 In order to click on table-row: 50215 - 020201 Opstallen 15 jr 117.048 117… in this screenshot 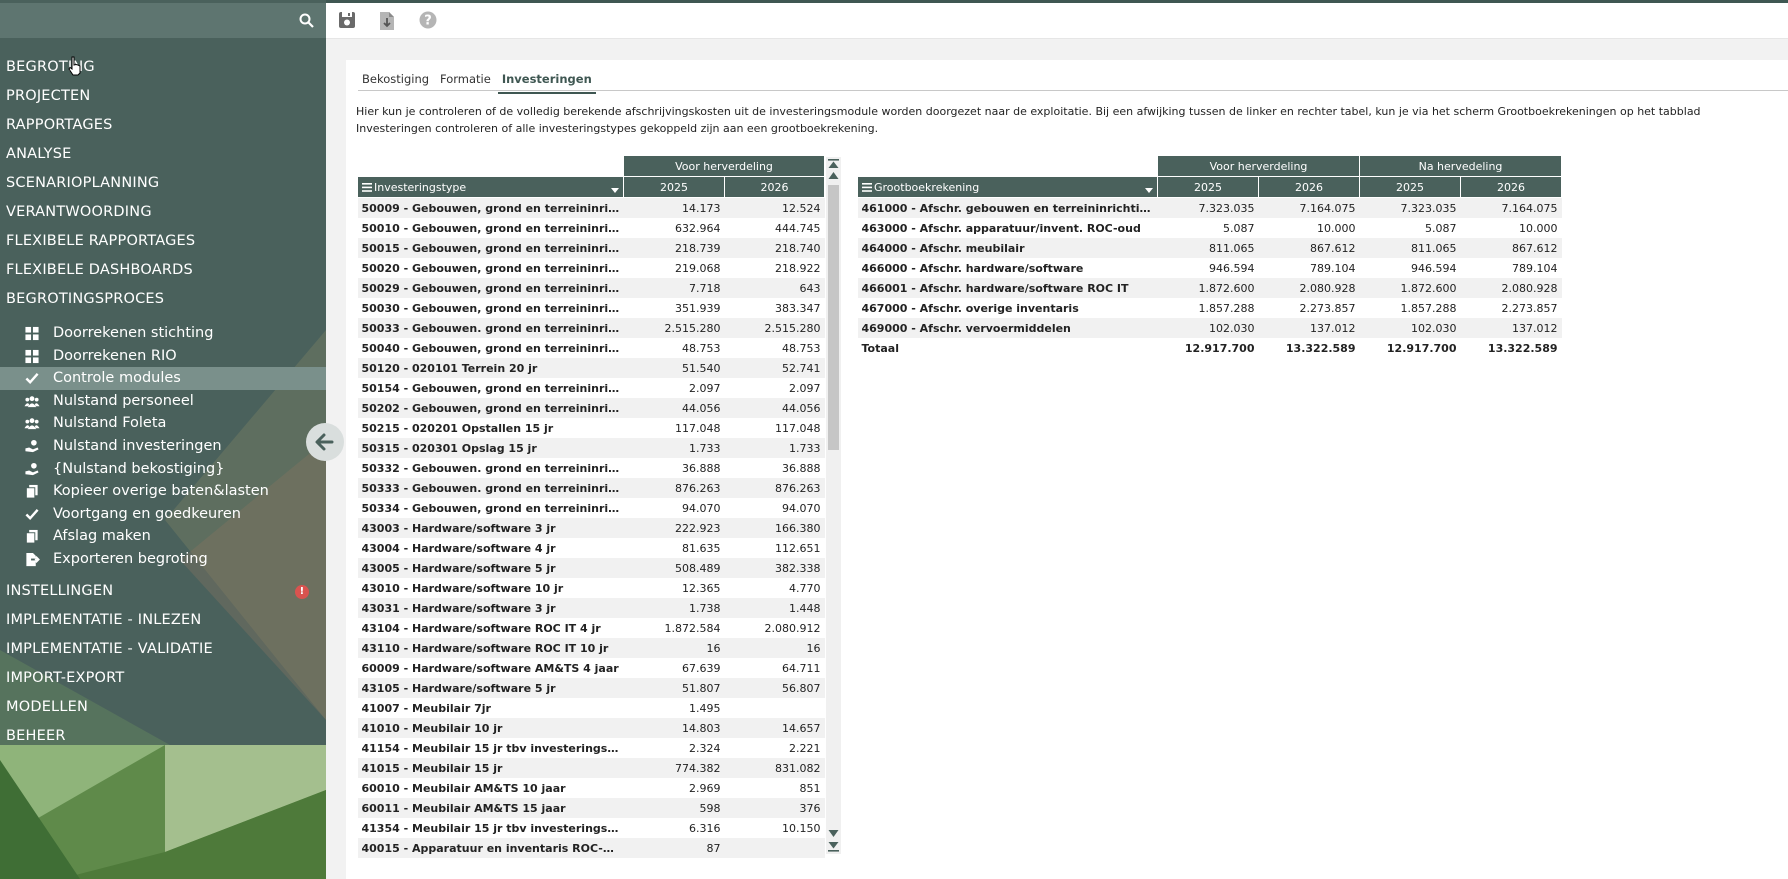, I will do `click(591, 428)`.